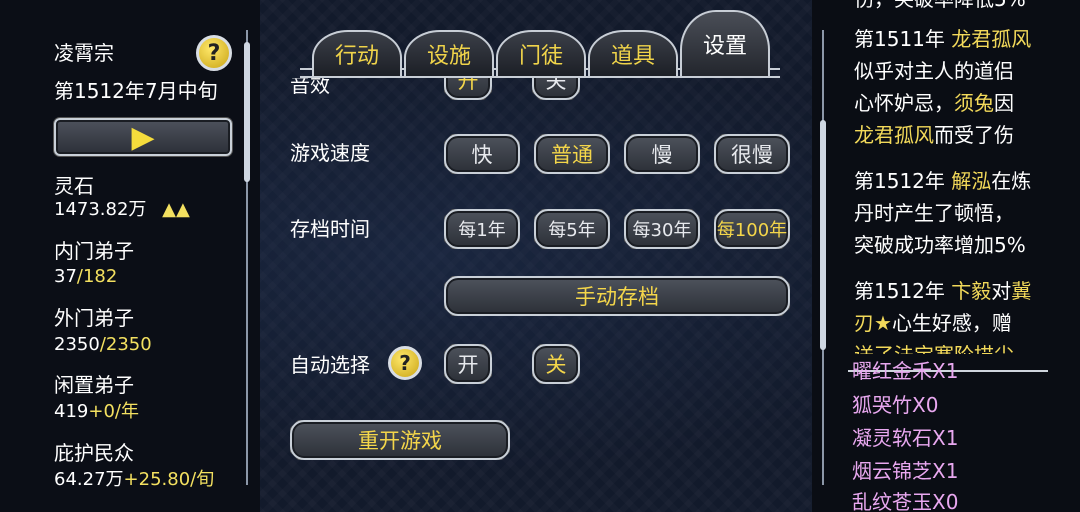 This screenshot has height=512, width=1080. I want to click on log-line: 心生好感，赠, so click(951, 323).